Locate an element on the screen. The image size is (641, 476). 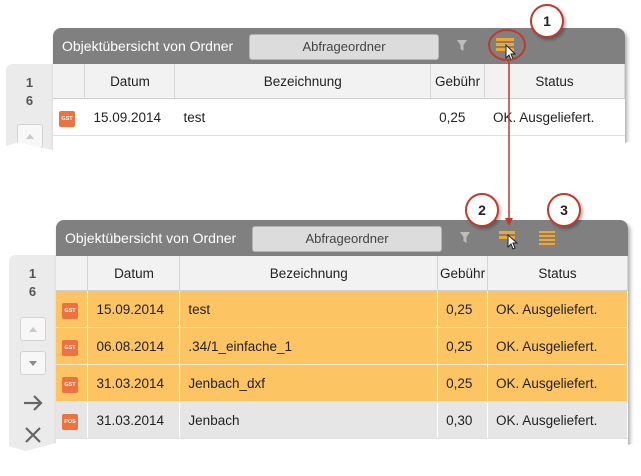
go-button is located at coordinates (32, 405).